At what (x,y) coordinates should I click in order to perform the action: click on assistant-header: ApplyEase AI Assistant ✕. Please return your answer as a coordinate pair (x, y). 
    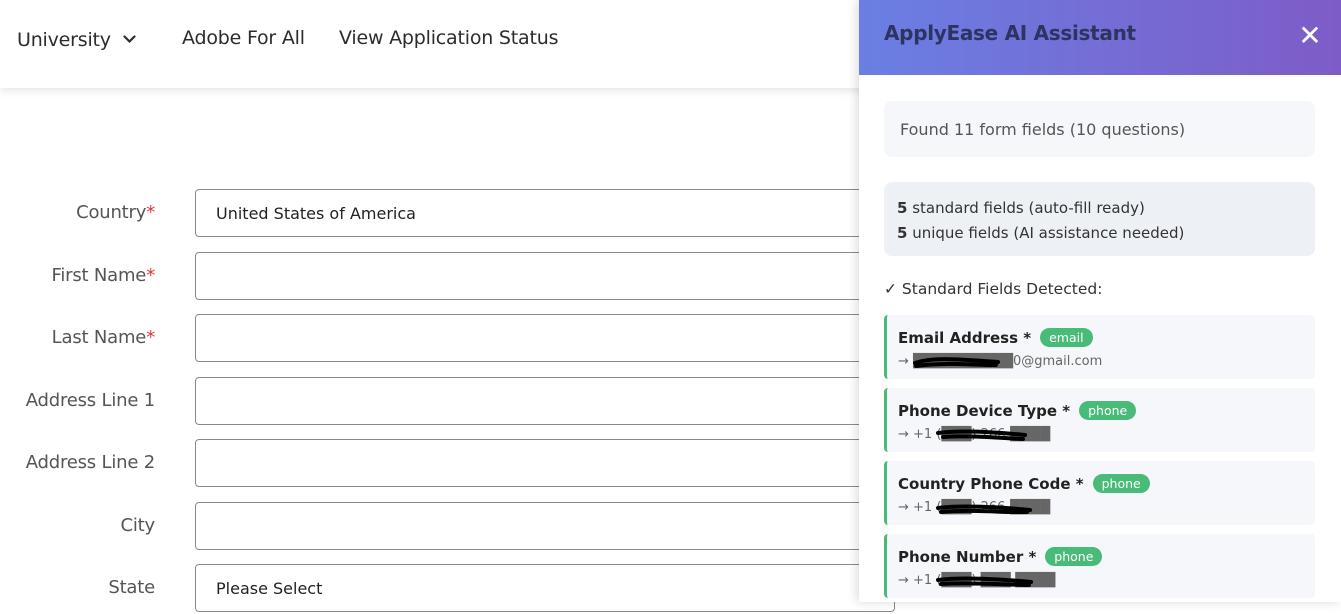
    Looking at the image, I should click on (1100, 37).